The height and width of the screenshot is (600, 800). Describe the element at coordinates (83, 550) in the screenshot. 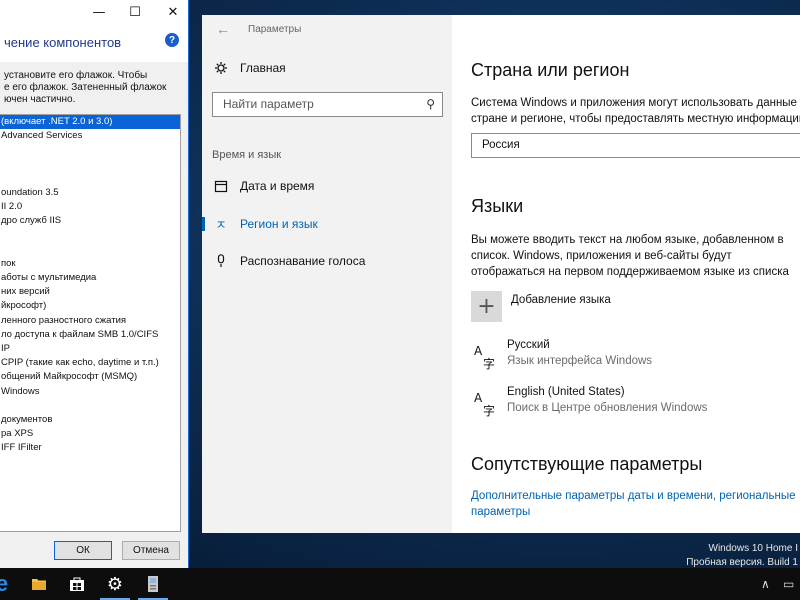

I see `ok-button: ОК` at that location.